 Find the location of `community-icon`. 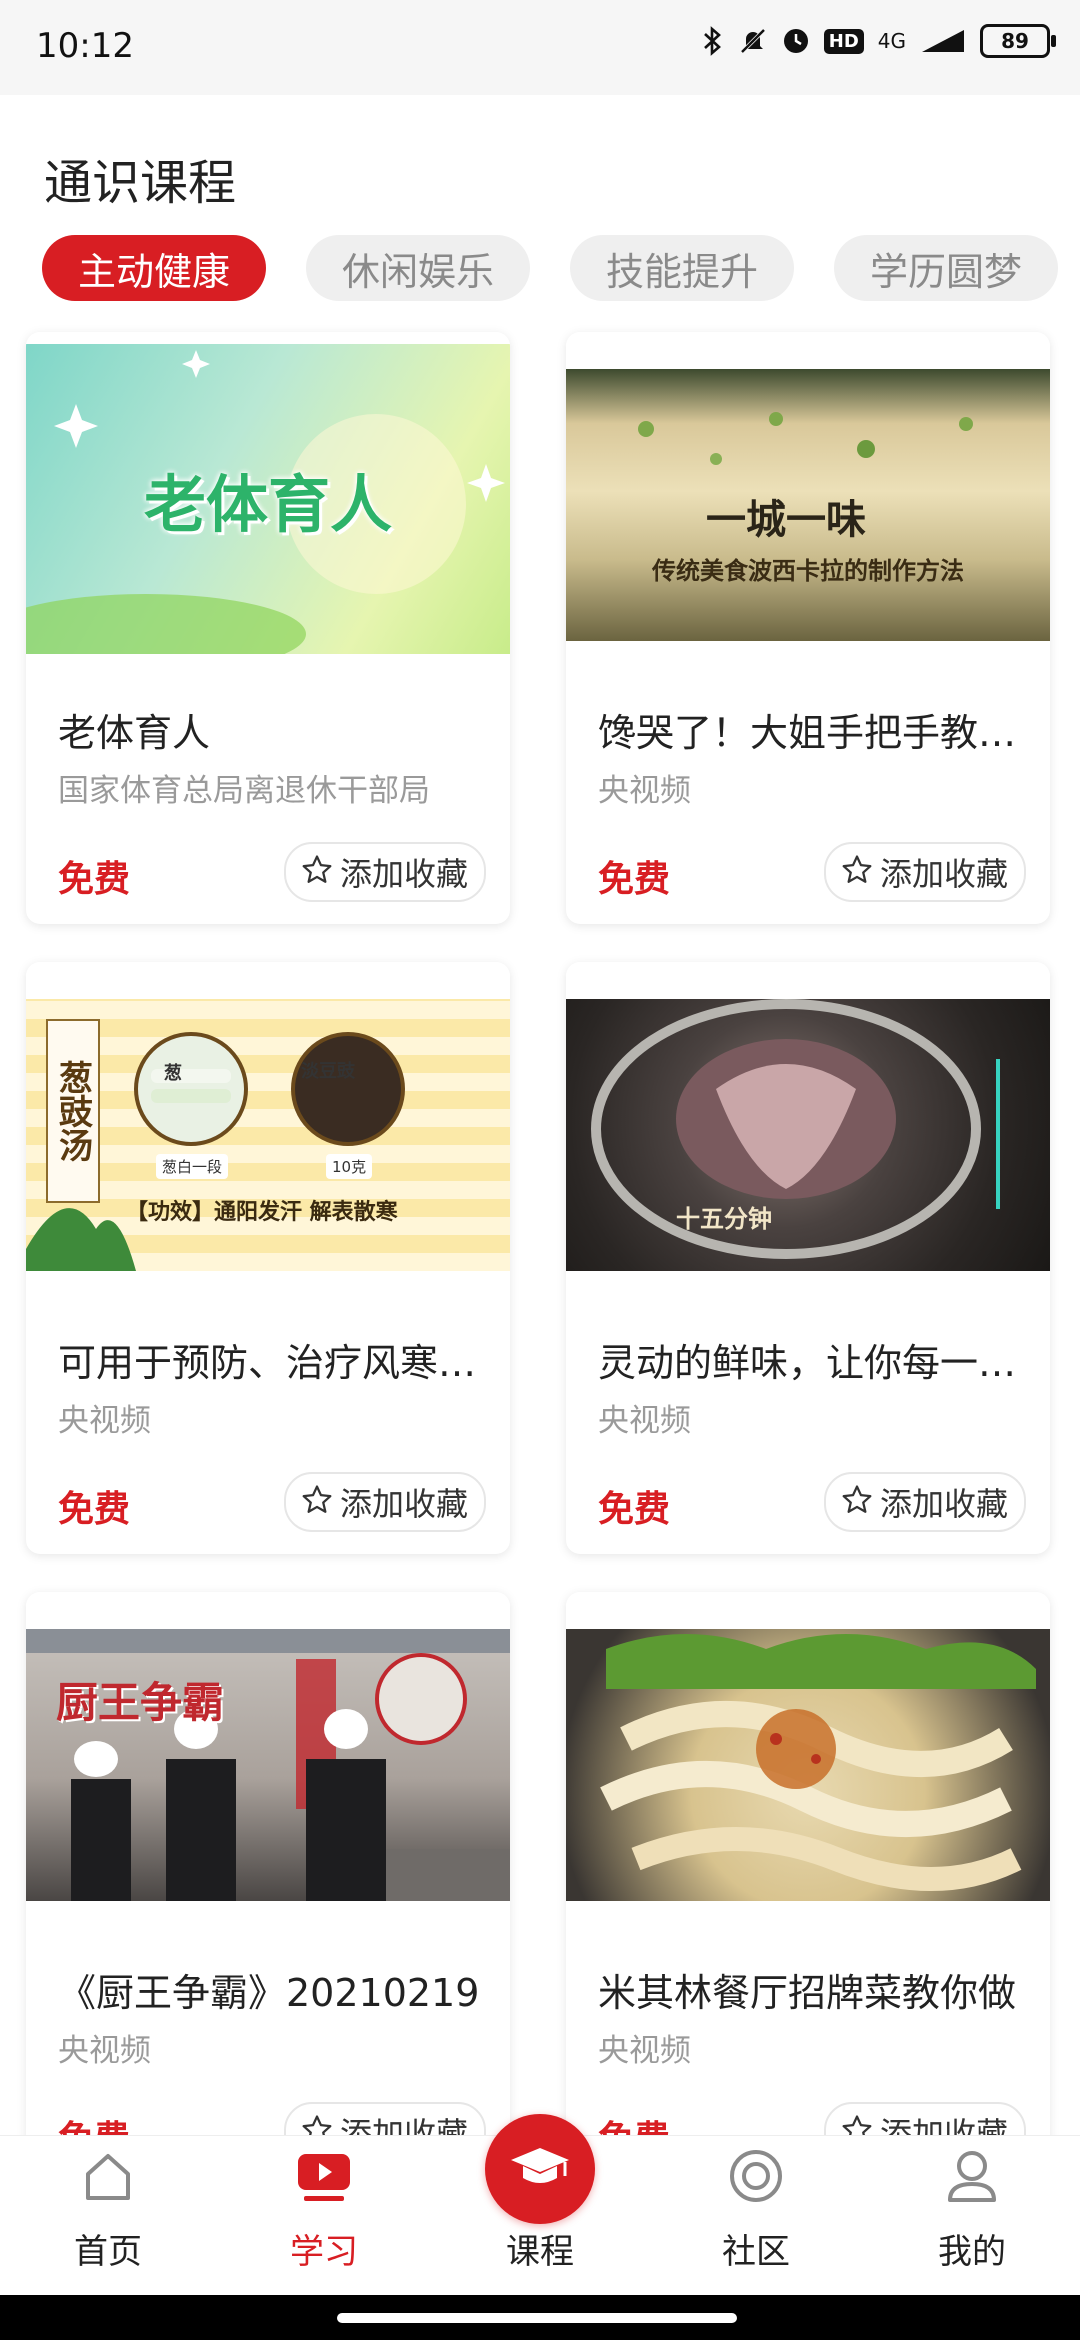

community-icon is located at coordinates (756, 2178).